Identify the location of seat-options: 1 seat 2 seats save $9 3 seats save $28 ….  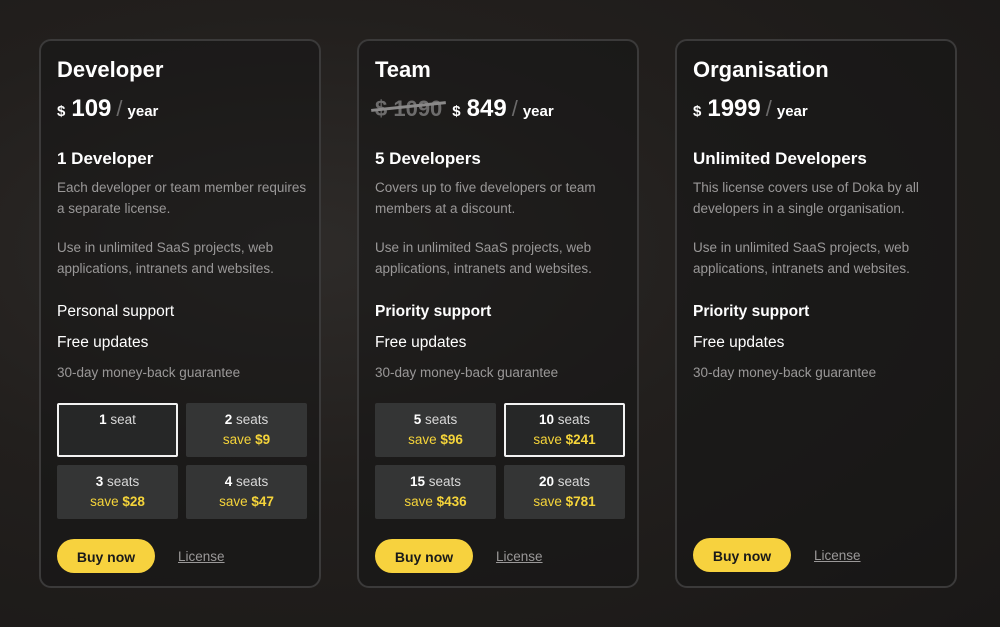
(182, 462).